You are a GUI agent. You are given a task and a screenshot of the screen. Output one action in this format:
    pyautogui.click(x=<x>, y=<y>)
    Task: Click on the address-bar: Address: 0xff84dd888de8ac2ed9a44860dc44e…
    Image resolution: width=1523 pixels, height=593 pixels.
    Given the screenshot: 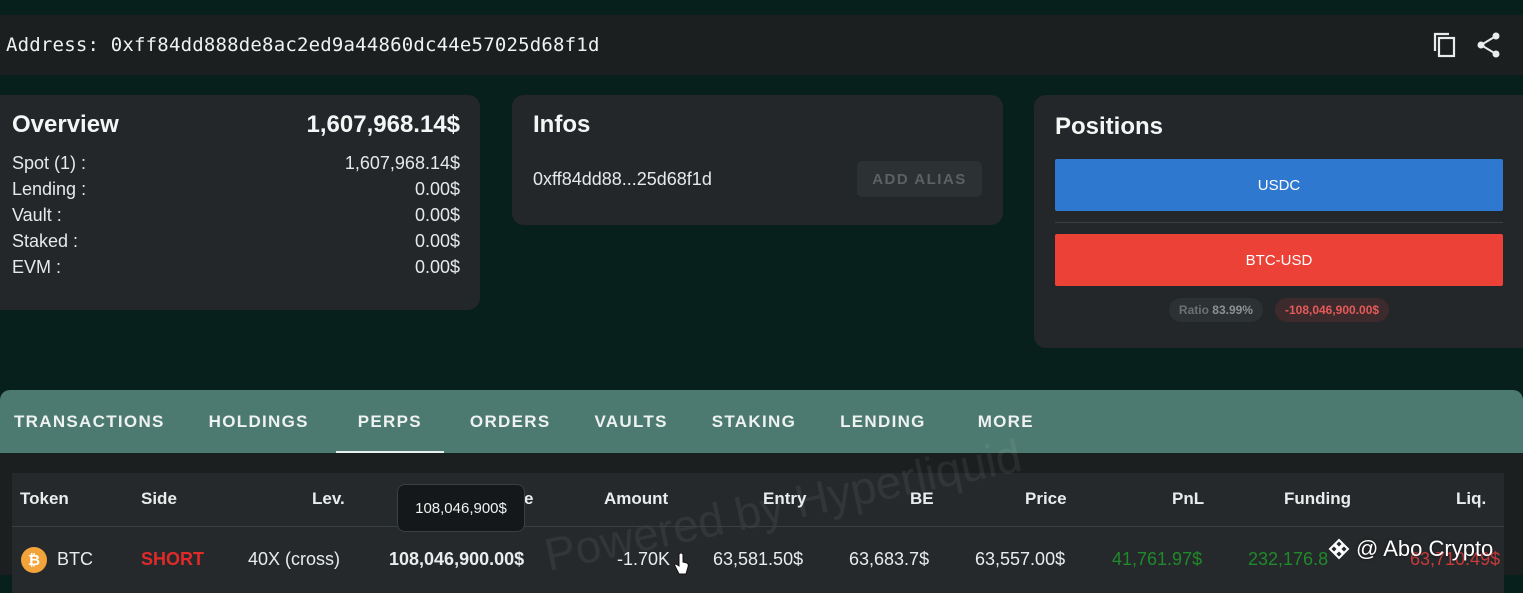 What is the action you would take?
    pyautogui.click(x=761, y=45)
    